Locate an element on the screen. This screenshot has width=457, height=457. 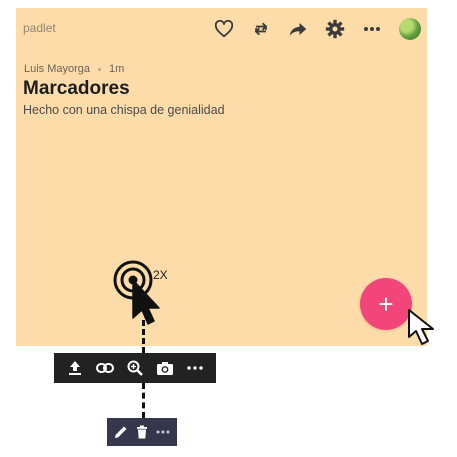
board-title: Marcadores is located at coordinates (76, 88).